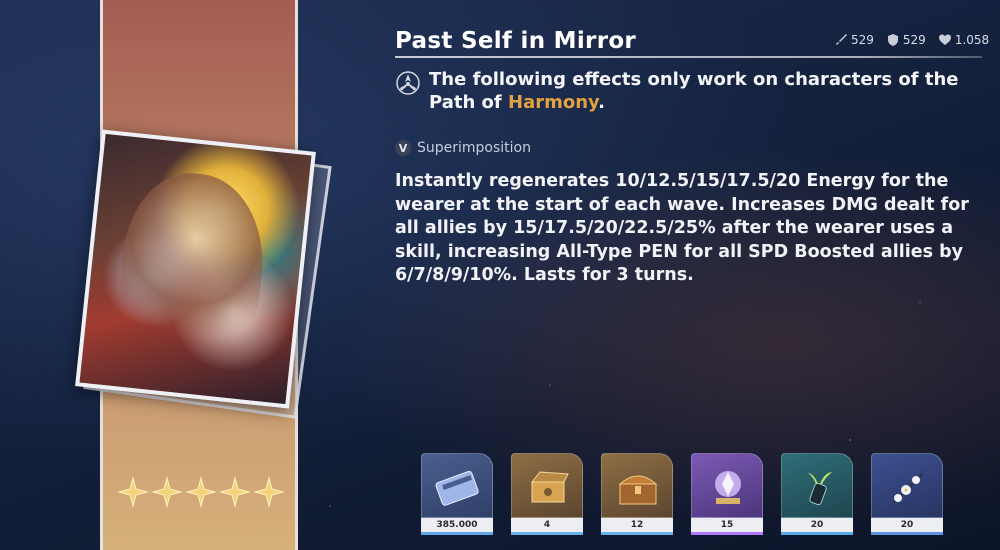  Describe the element at coordinates (553, 102) in the screenshot. I see `path-name: Harmony` at that location.